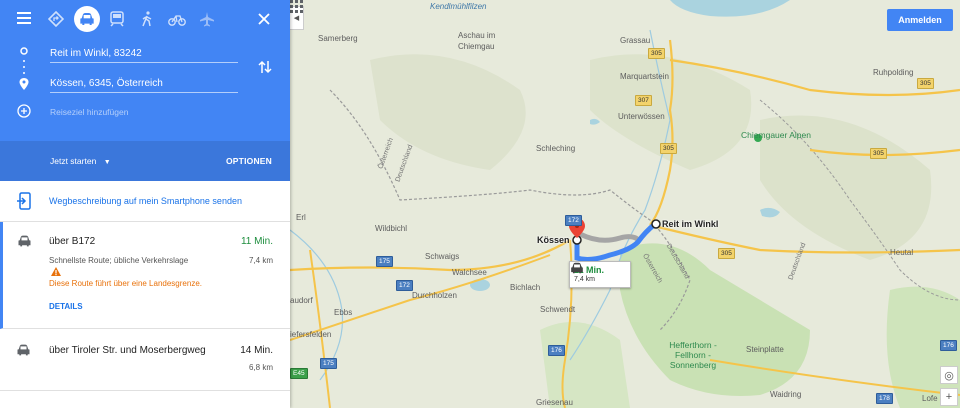  I want to click on road-shield: 307, so click(643, 100).